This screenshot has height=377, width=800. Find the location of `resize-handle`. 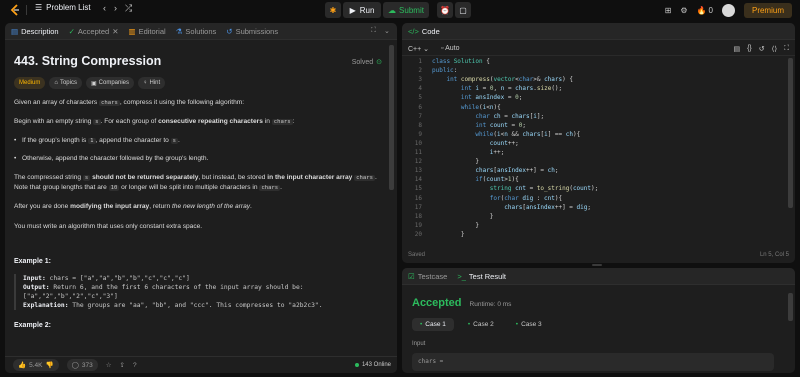

resize-handle is located at coordinates (597, 265).